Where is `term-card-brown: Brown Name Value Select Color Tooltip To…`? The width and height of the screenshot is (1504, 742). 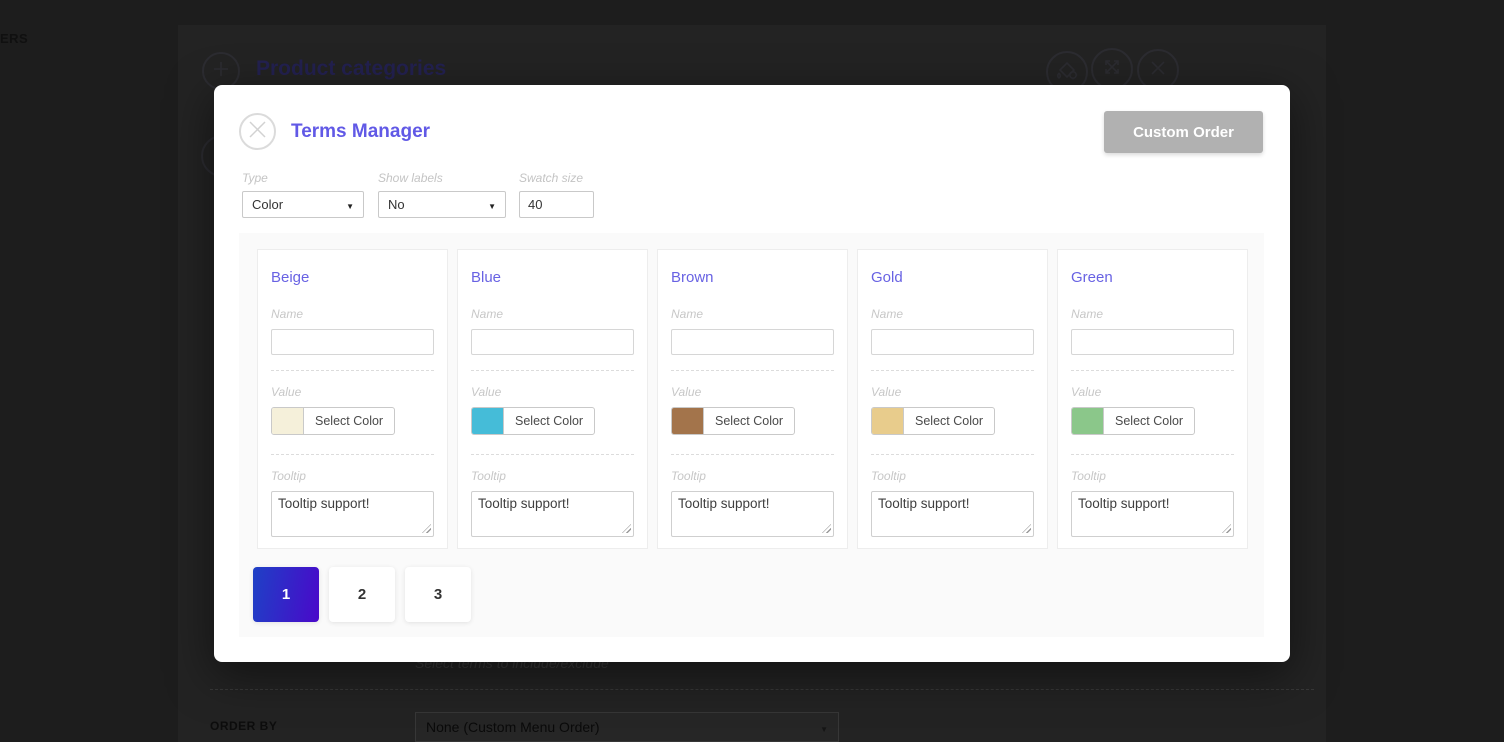
term-card-brown: Brown Name Value Select Color Tooltip To… is located at coordinates (752, 399).